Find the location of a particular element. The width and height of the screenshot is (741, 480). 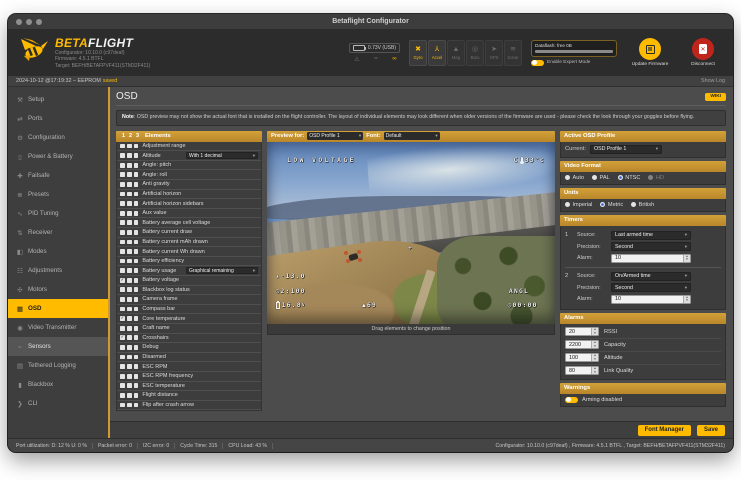

save-button: Save is located at coordinates (710, 430).